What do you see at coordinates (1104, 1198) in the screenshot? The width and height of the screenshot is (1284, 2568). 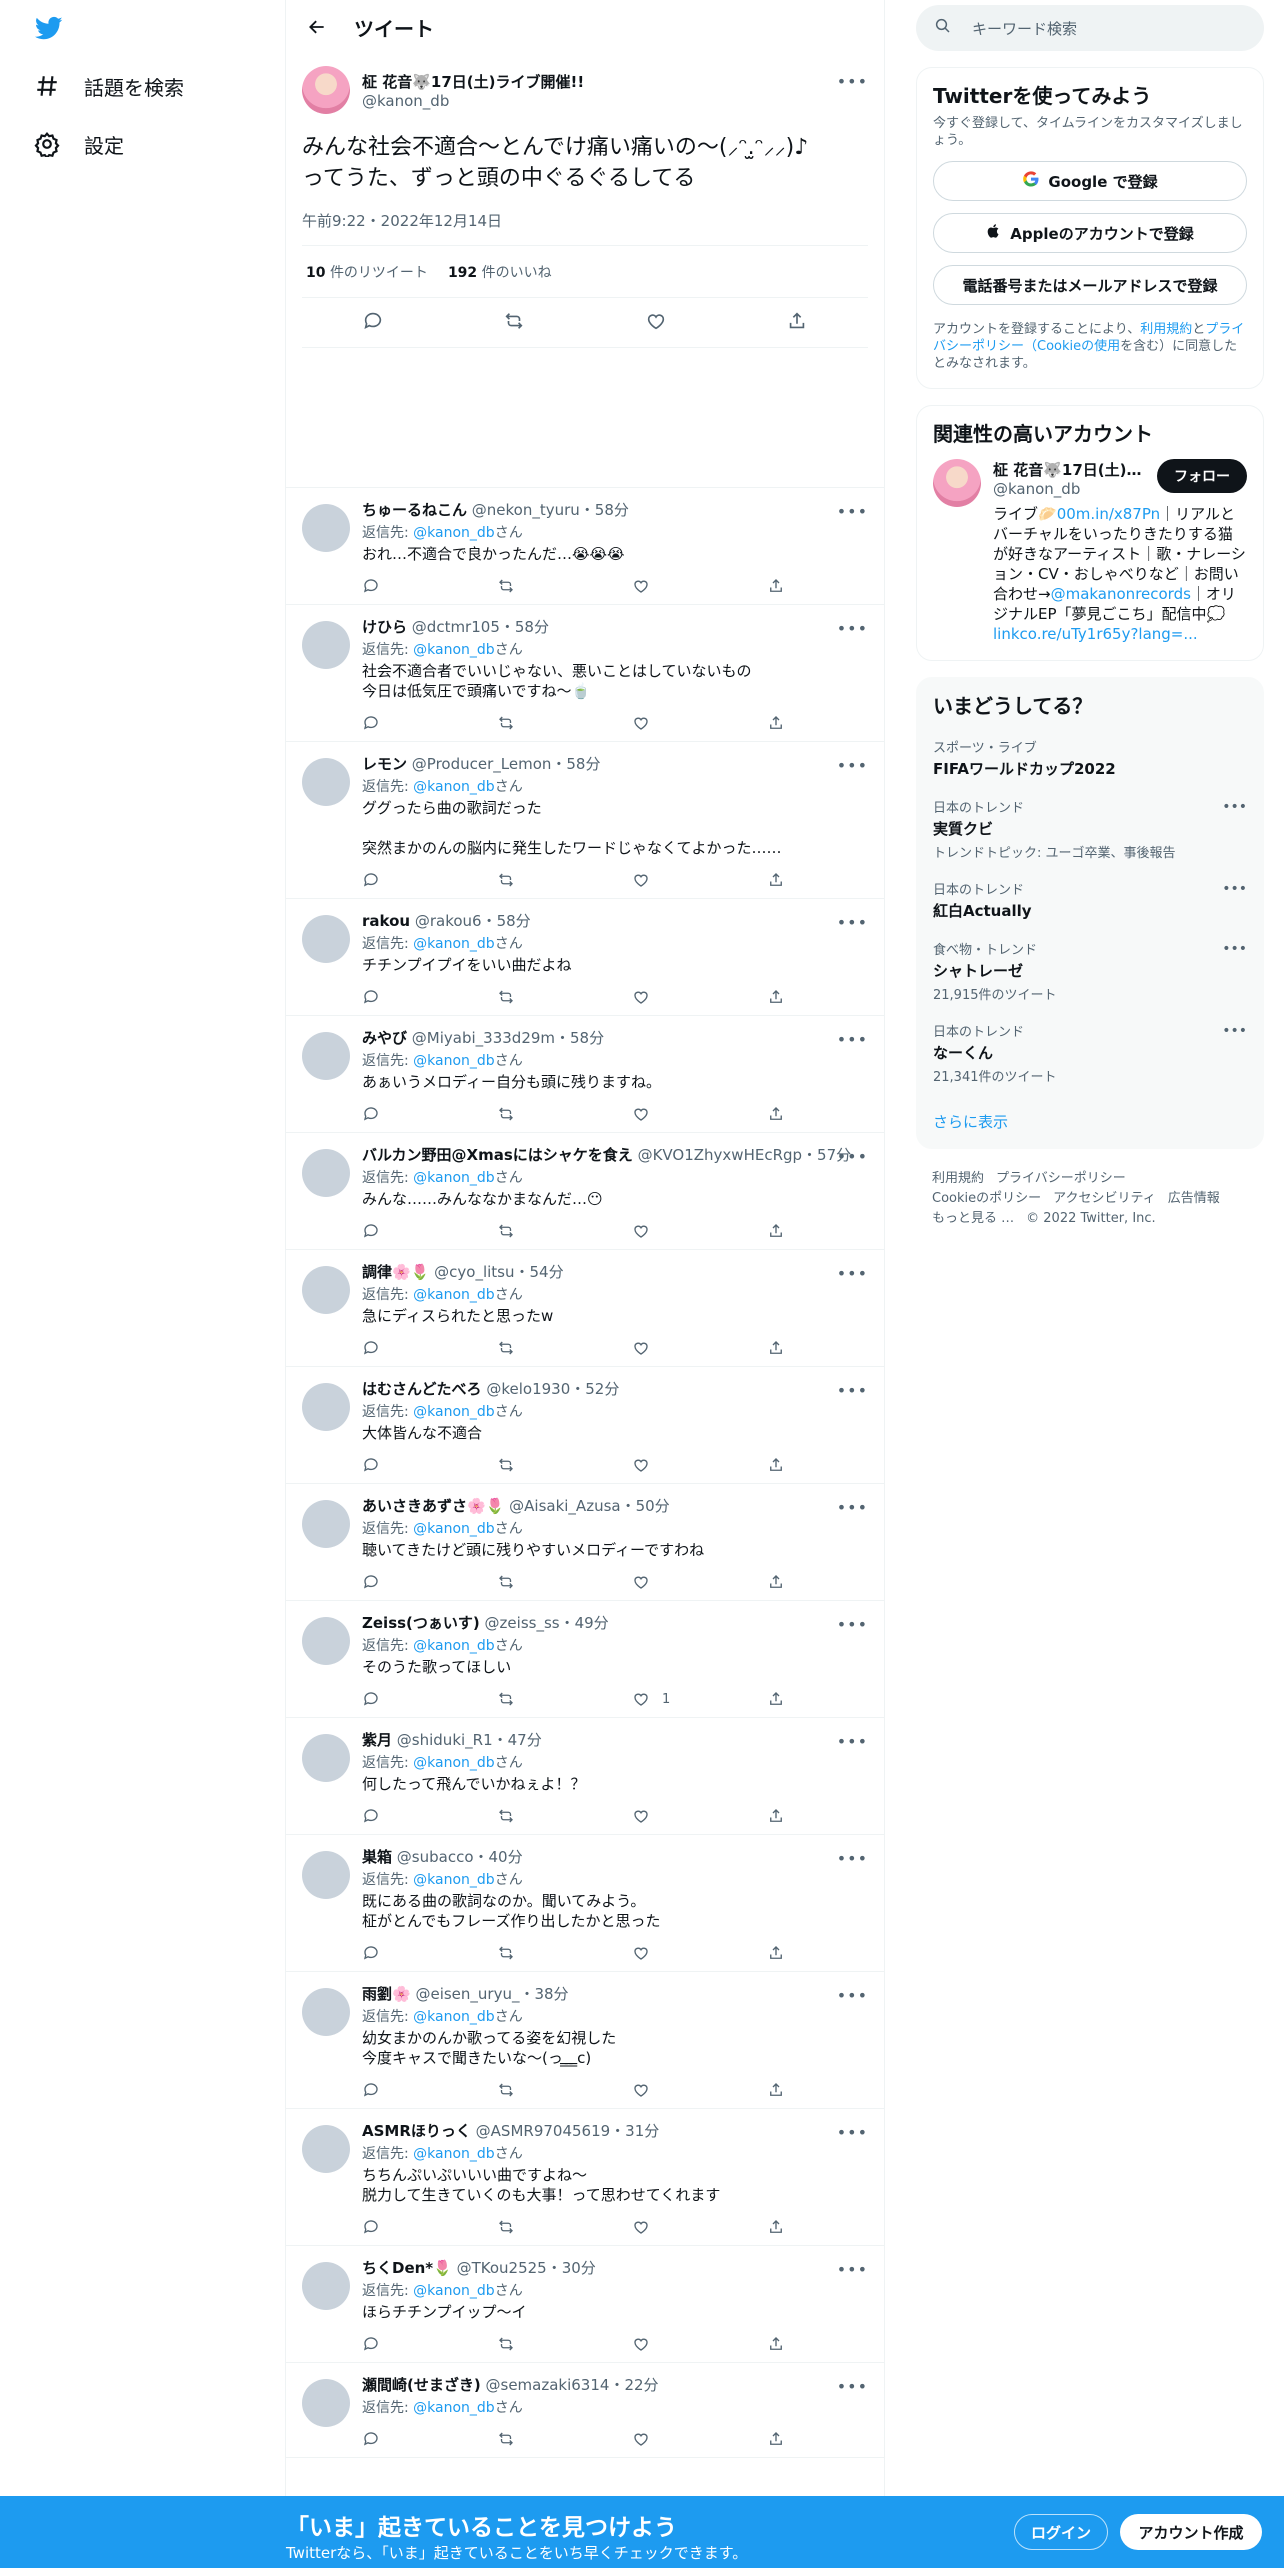 I see `footer-accessibility: アクセシビリティ` at bounding box center [1104, 1198].